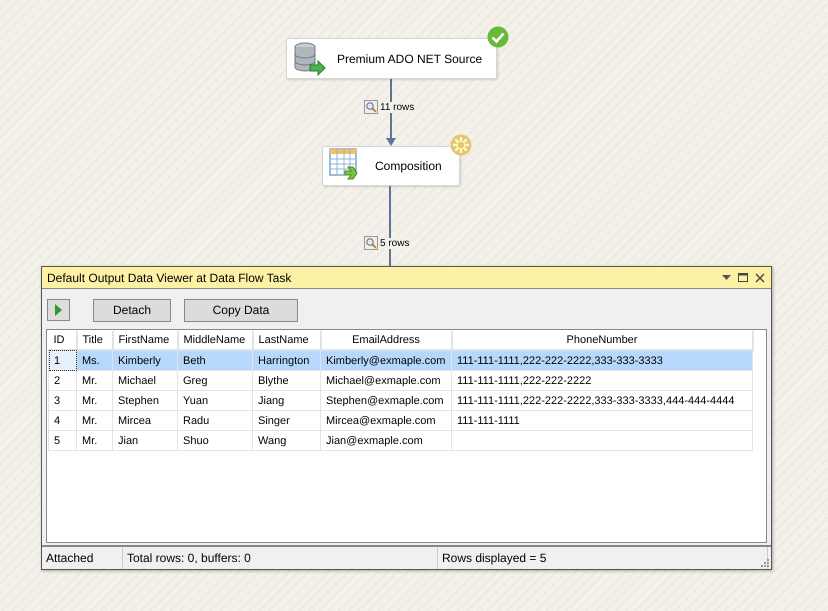  I want to click on column-header: FirstName, so click(145, 340).